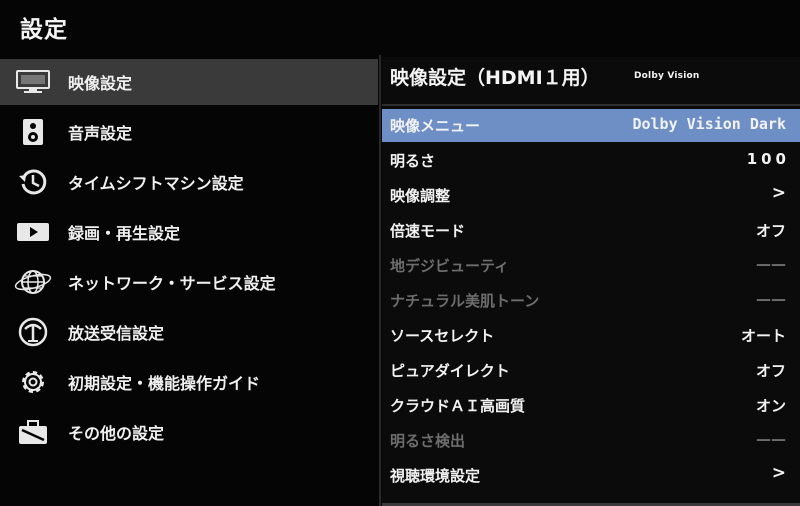 This screenshot has height=506, width=800. I want to click on sidebar-item-network: ネットワーク・サービス設定, so click(189, 282).